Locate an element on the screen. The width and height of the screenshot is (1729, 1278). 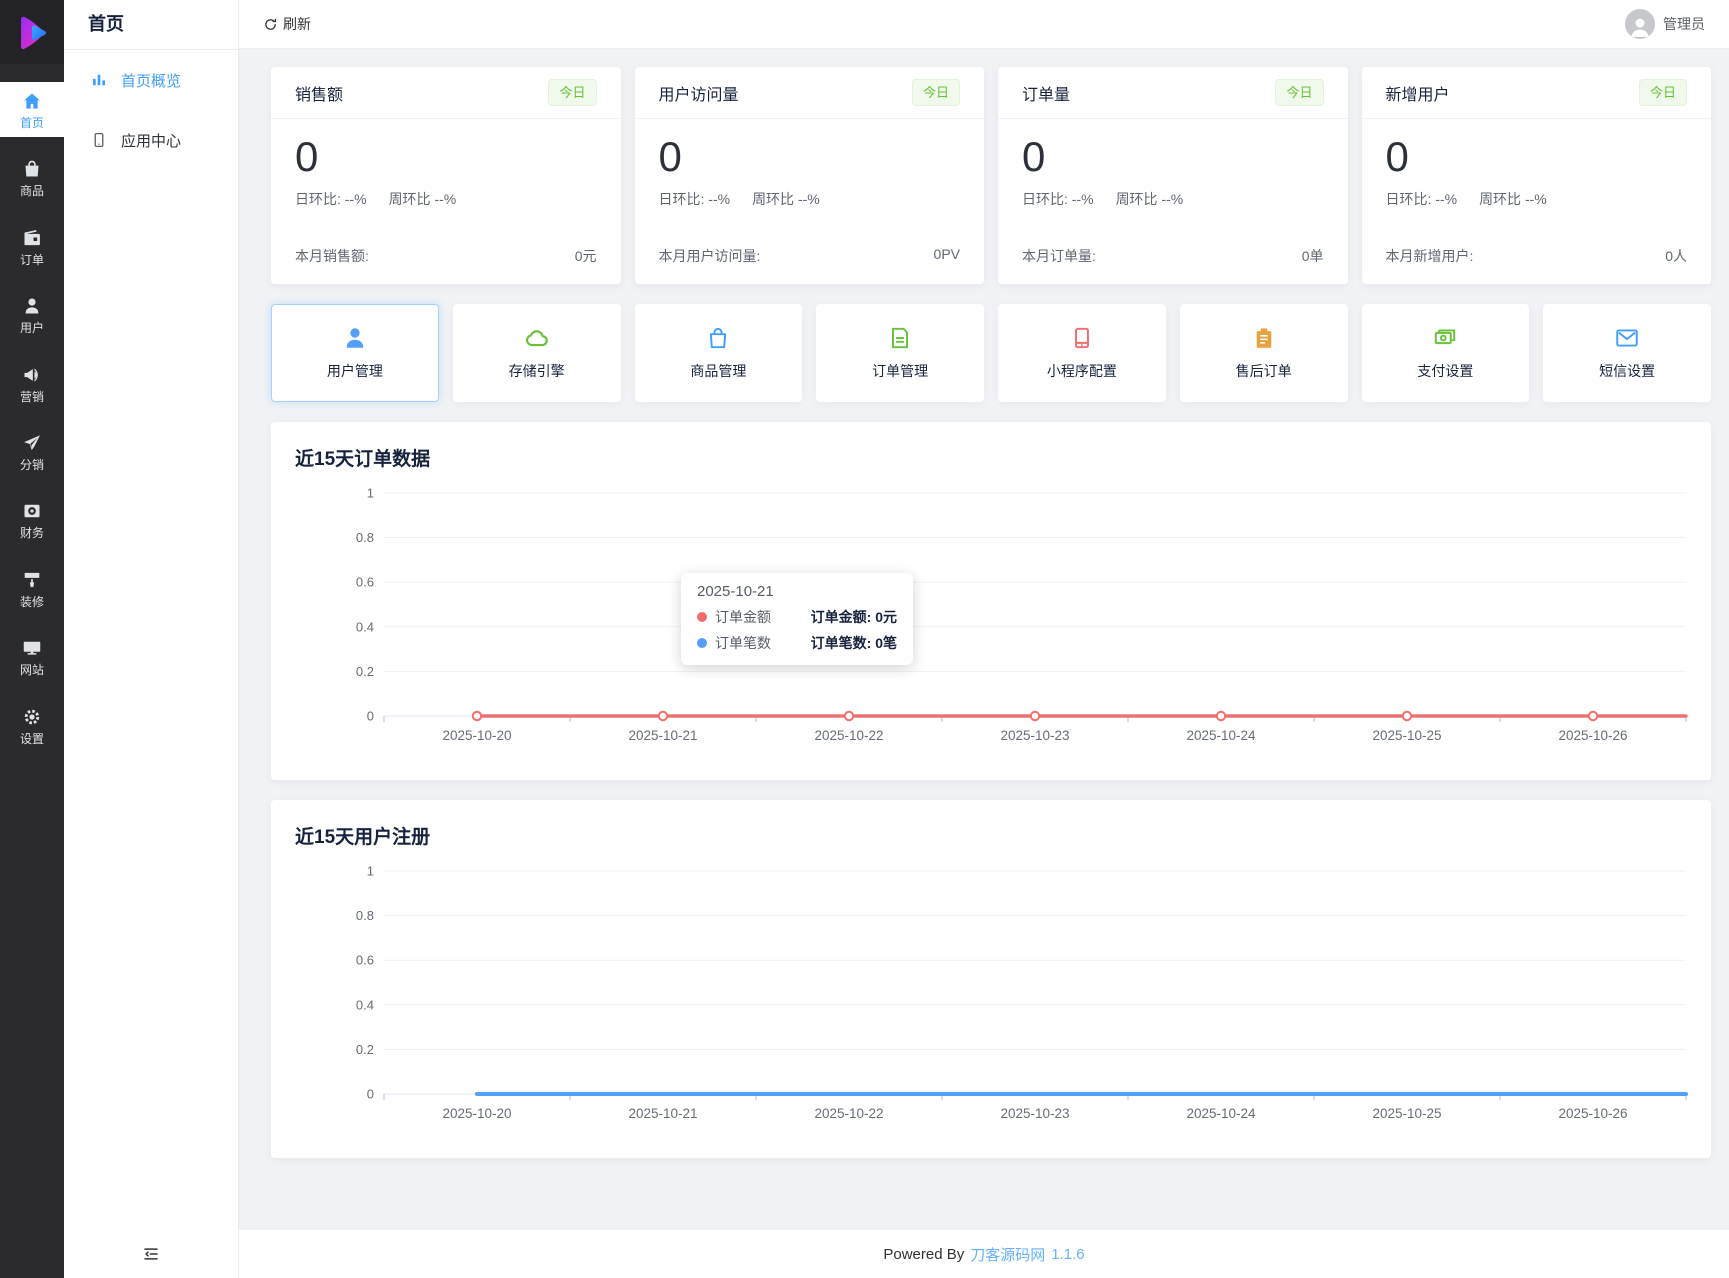
sidebar-item-label: 用户 is located at coordinates (31, 328).